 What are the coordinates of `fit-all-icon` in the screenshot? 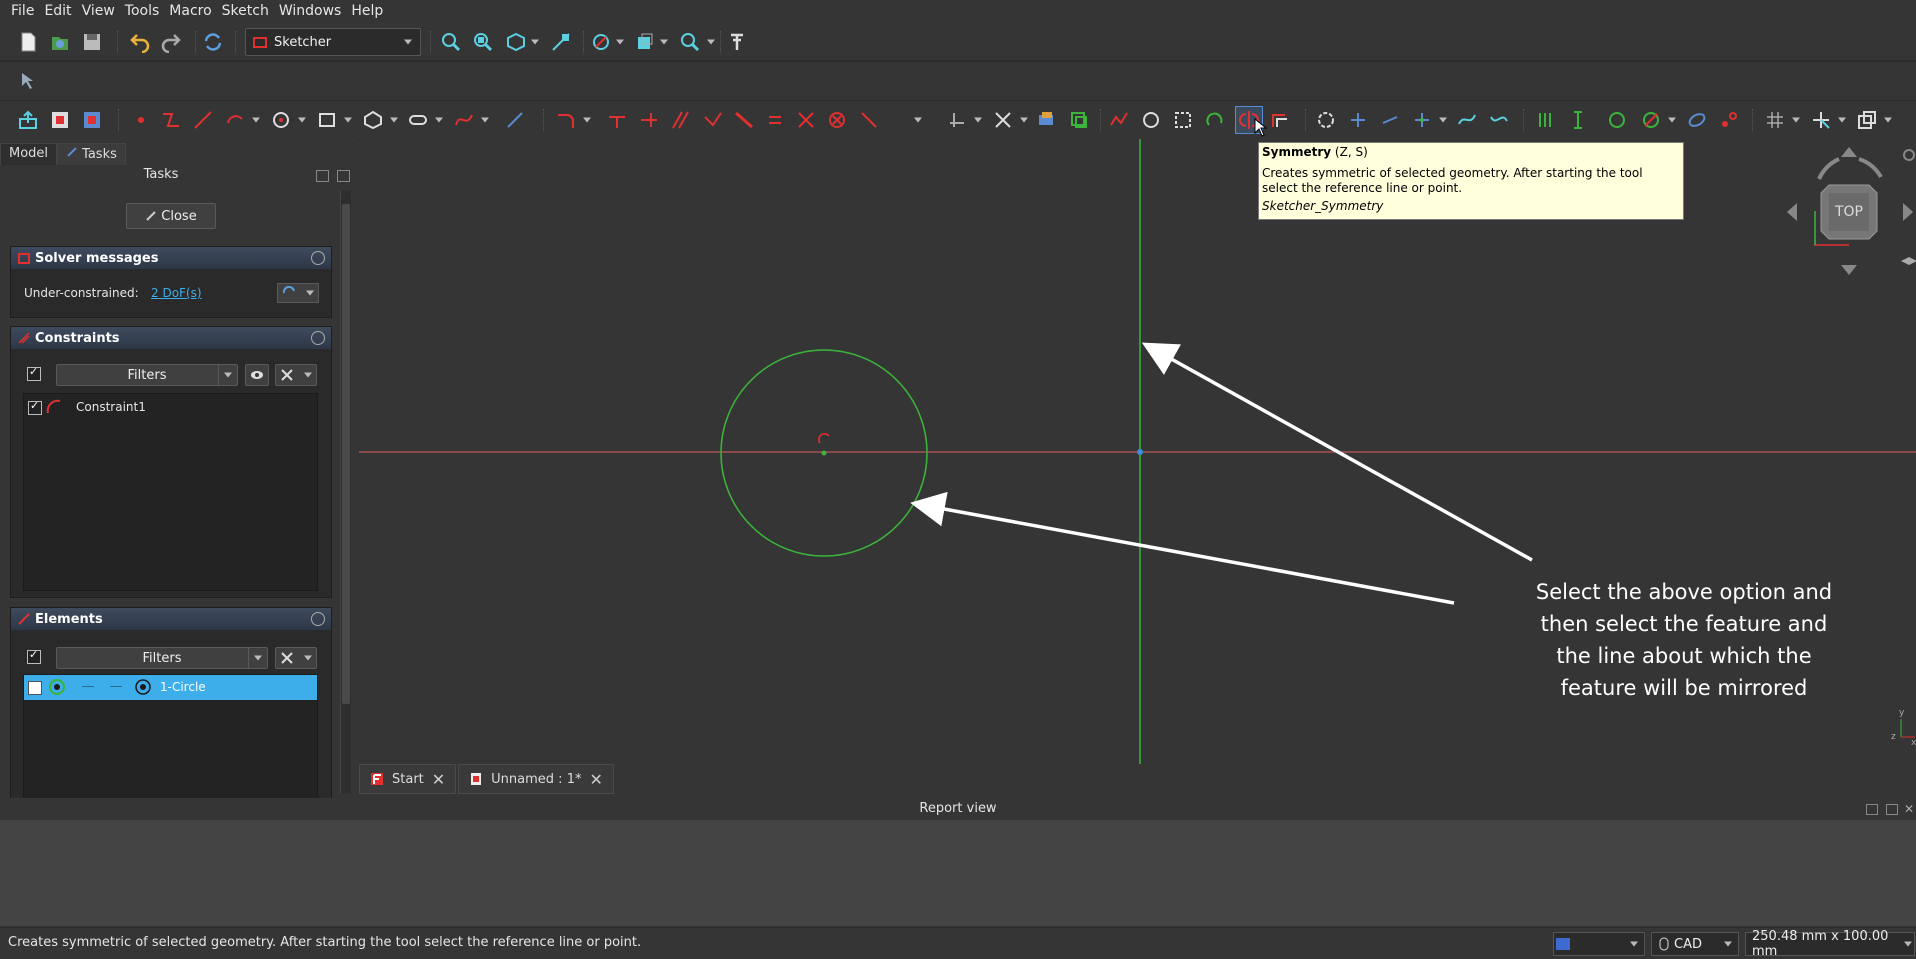 It's located at (451, 42).